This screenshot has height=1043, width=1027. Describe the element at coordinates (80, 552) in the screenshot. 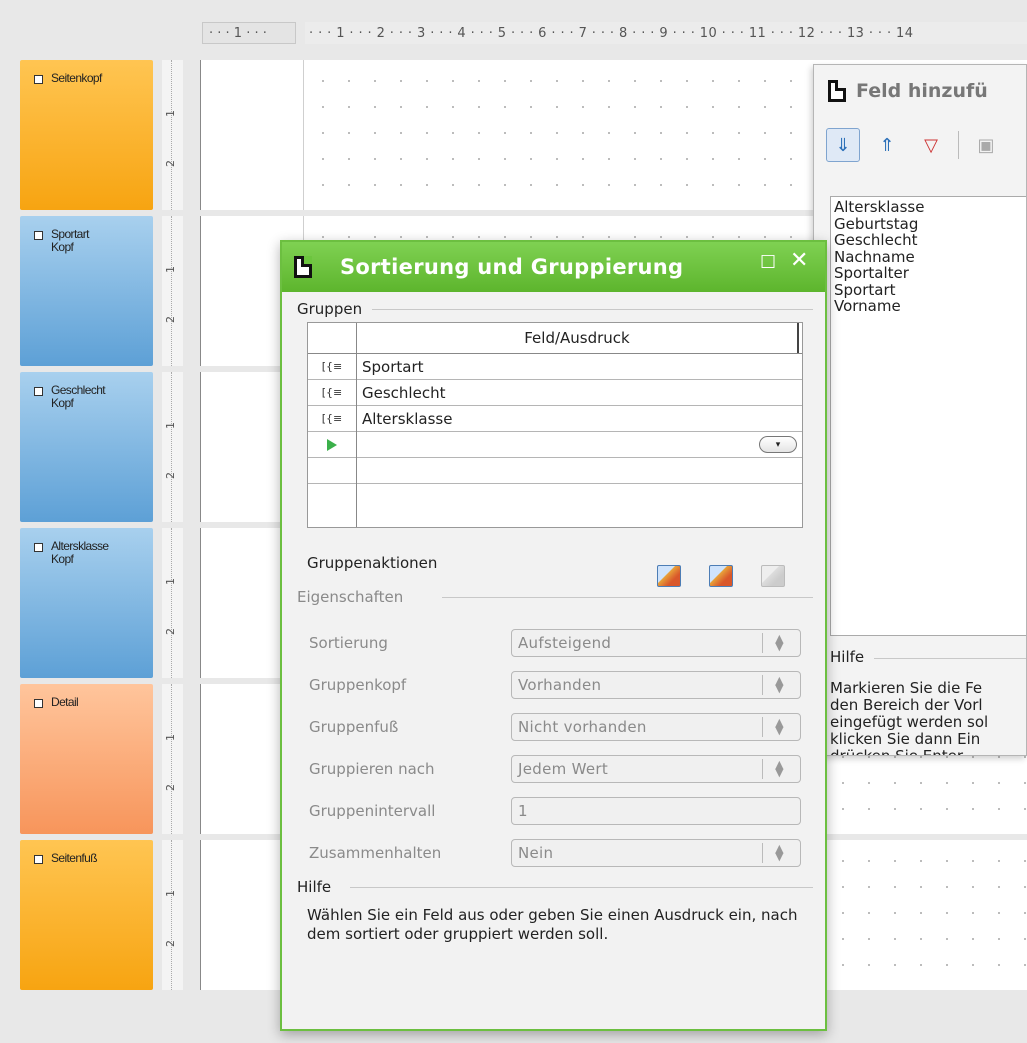

I see `section-label-text: Altersklasse Kopf` at that location.